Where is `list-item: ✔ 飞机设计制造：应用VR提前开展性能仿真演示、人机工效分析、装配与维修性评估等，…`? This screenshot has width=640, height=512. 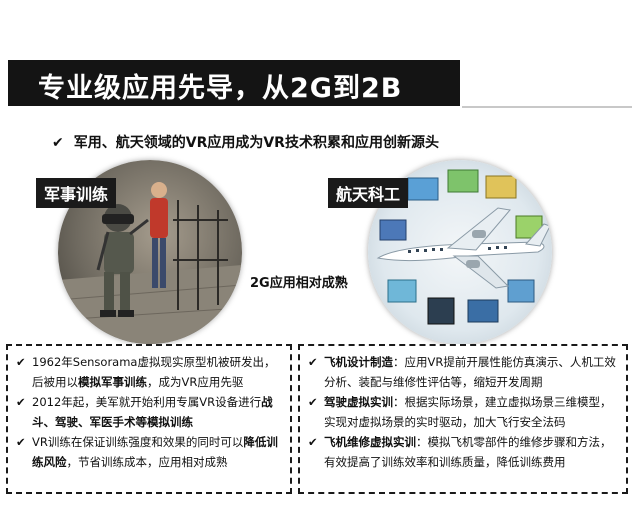
list-item: ✔ 飞机设计制造：应用VR提前开展性能仿真演示、人机工效分析、装配与维修性评估等，… is located at coordinates (464, 372).